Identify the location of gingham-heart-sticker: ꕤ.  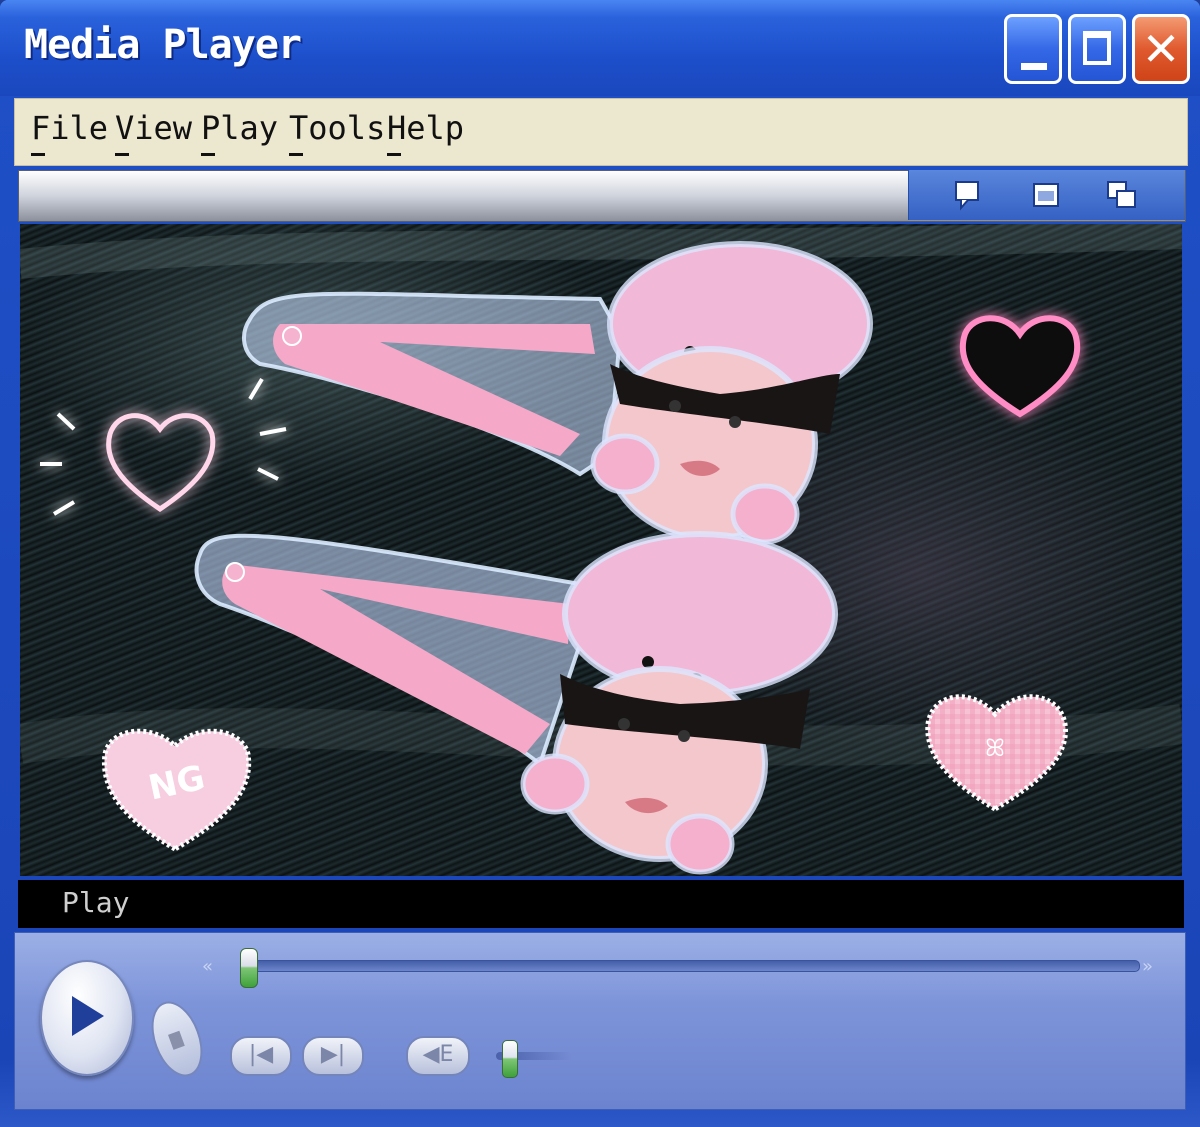
(996, 753).